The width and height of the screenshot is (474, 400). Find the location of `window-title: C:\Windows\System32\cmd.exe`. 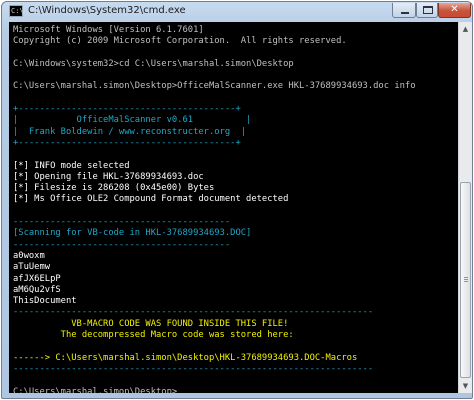

window-title: C:\Windows\System32\cmd.exe is located at coordinates (107, 10).